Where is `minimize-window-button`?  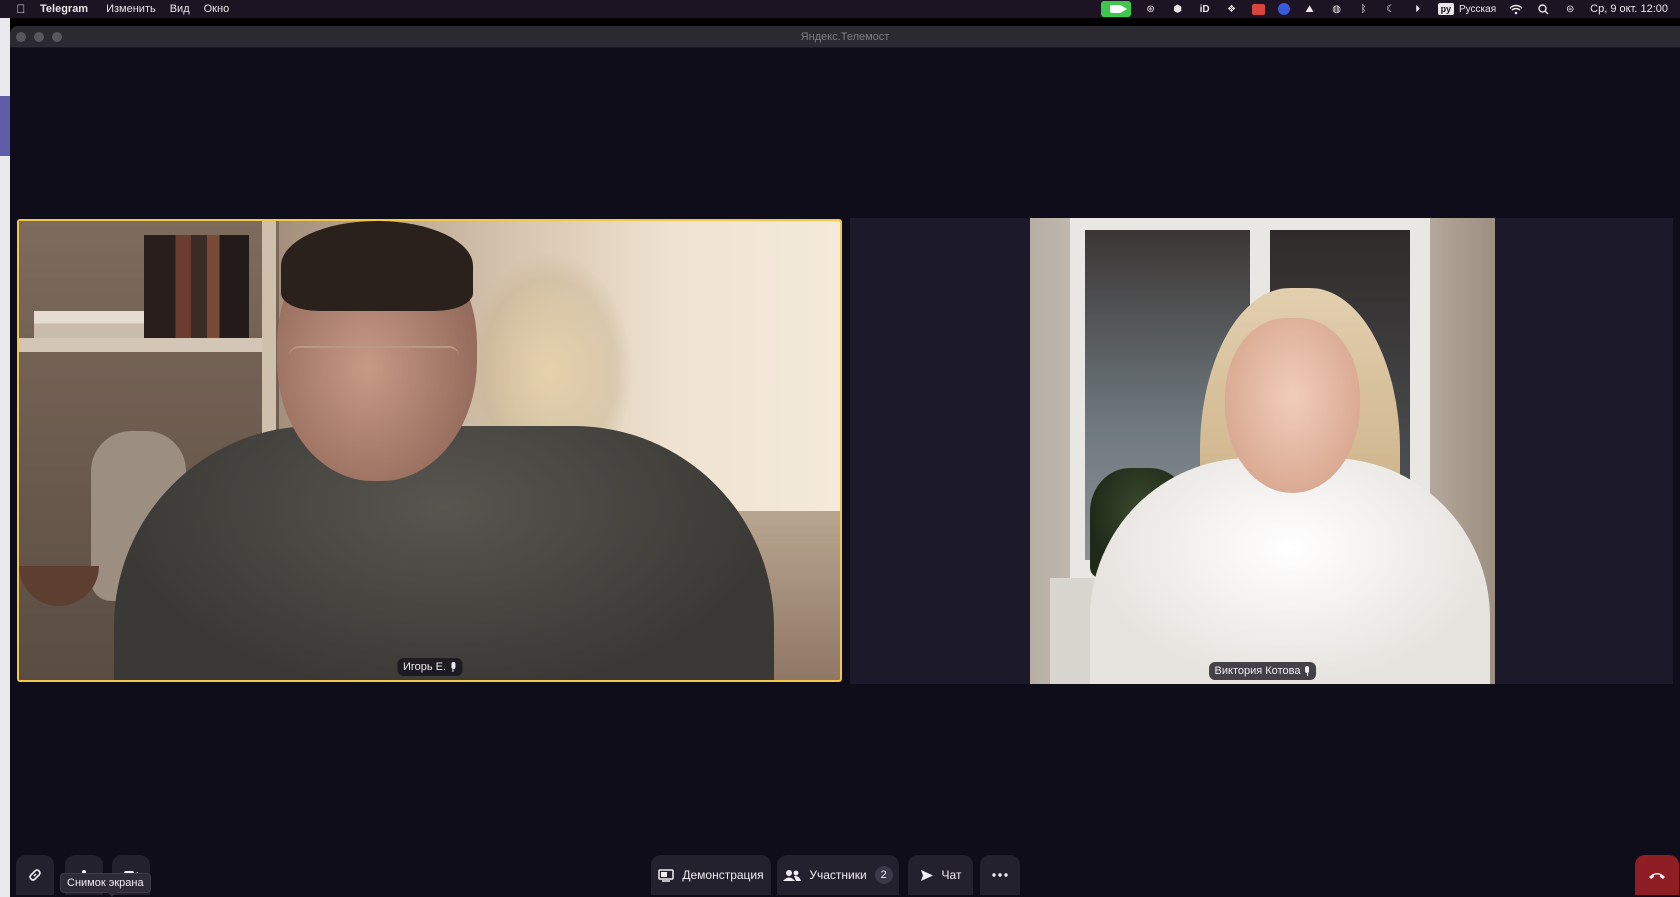
minimize-window-button is located at coordinates (39, 37).